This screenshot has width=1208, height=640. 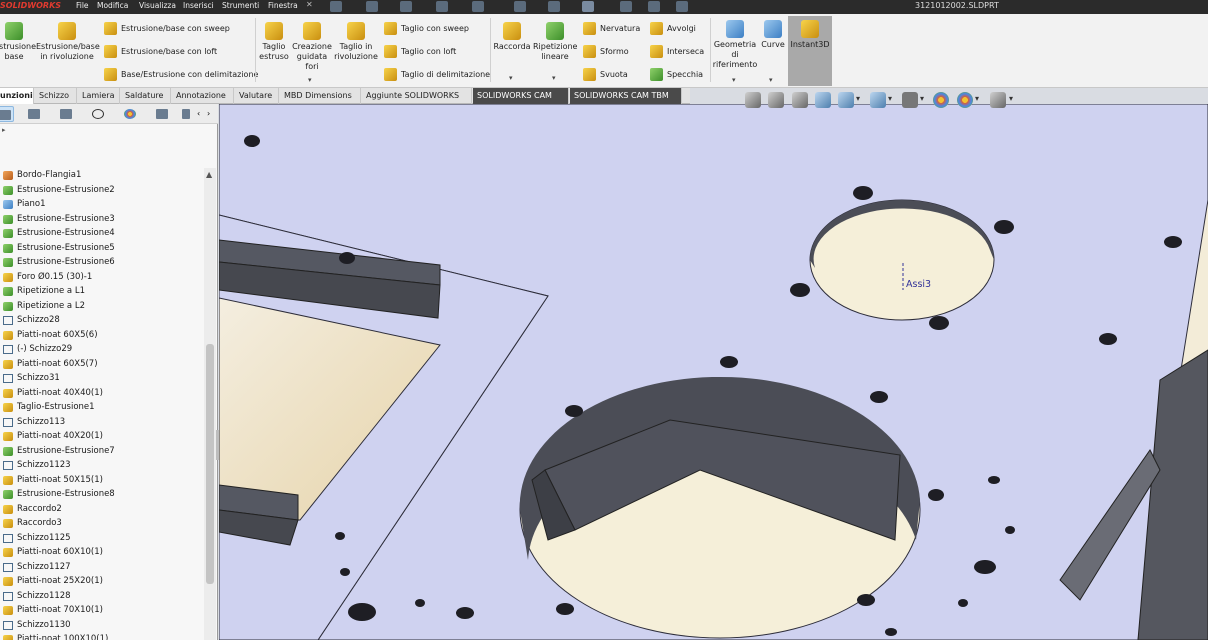 What do you see at coordinates (203, 96) in the screenshot?
I see `tab-annotazione: Annotazione` at bounding box center [203, 96].